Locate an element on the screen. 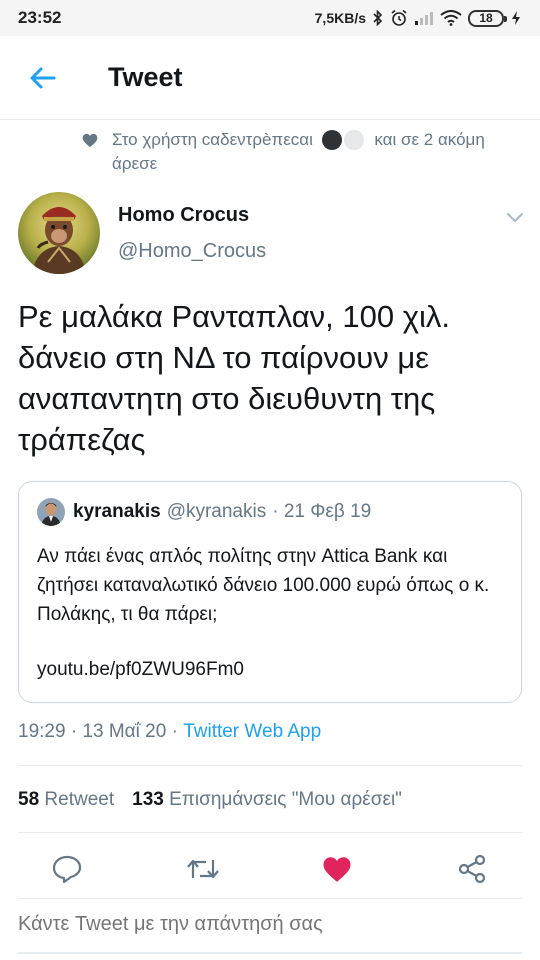 The width and height of the screenshot is (540, 960). dark-dot-icon is located at coordinates (331, 139).